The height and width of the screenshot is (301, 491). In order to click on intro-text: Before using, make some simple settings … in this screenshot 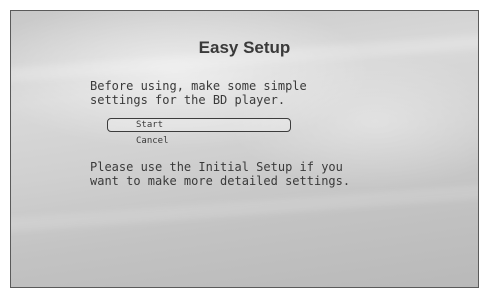, I will do `click(198, 93)`.